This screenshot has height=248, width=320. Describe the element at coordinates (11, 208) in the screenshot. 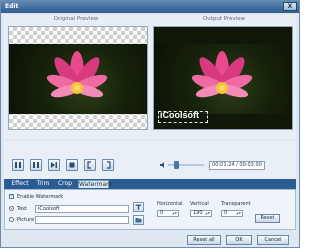

I see `text-radio` at that location.